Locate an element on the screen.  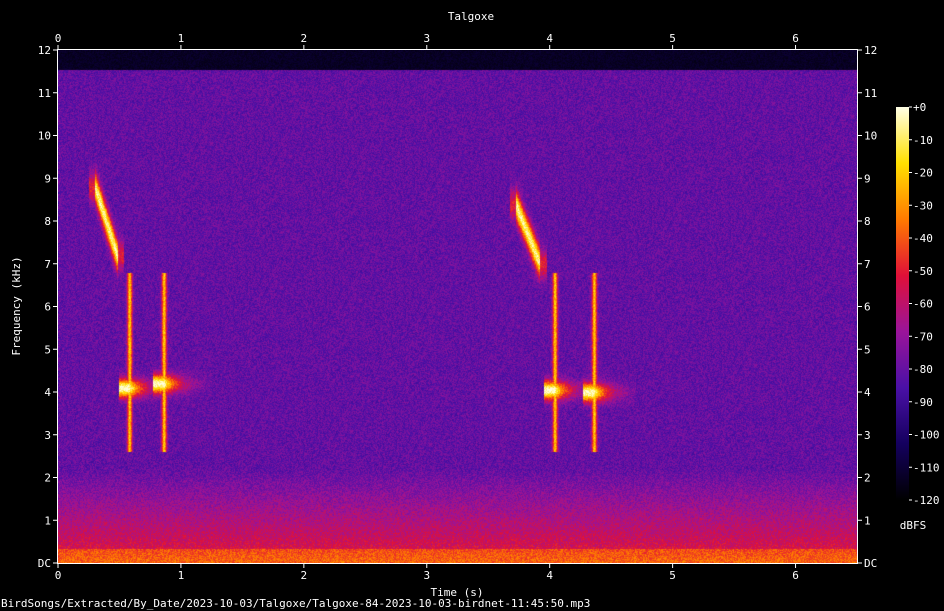
x-tick-label-bottom: 6 is located at coordinates (795, 575).